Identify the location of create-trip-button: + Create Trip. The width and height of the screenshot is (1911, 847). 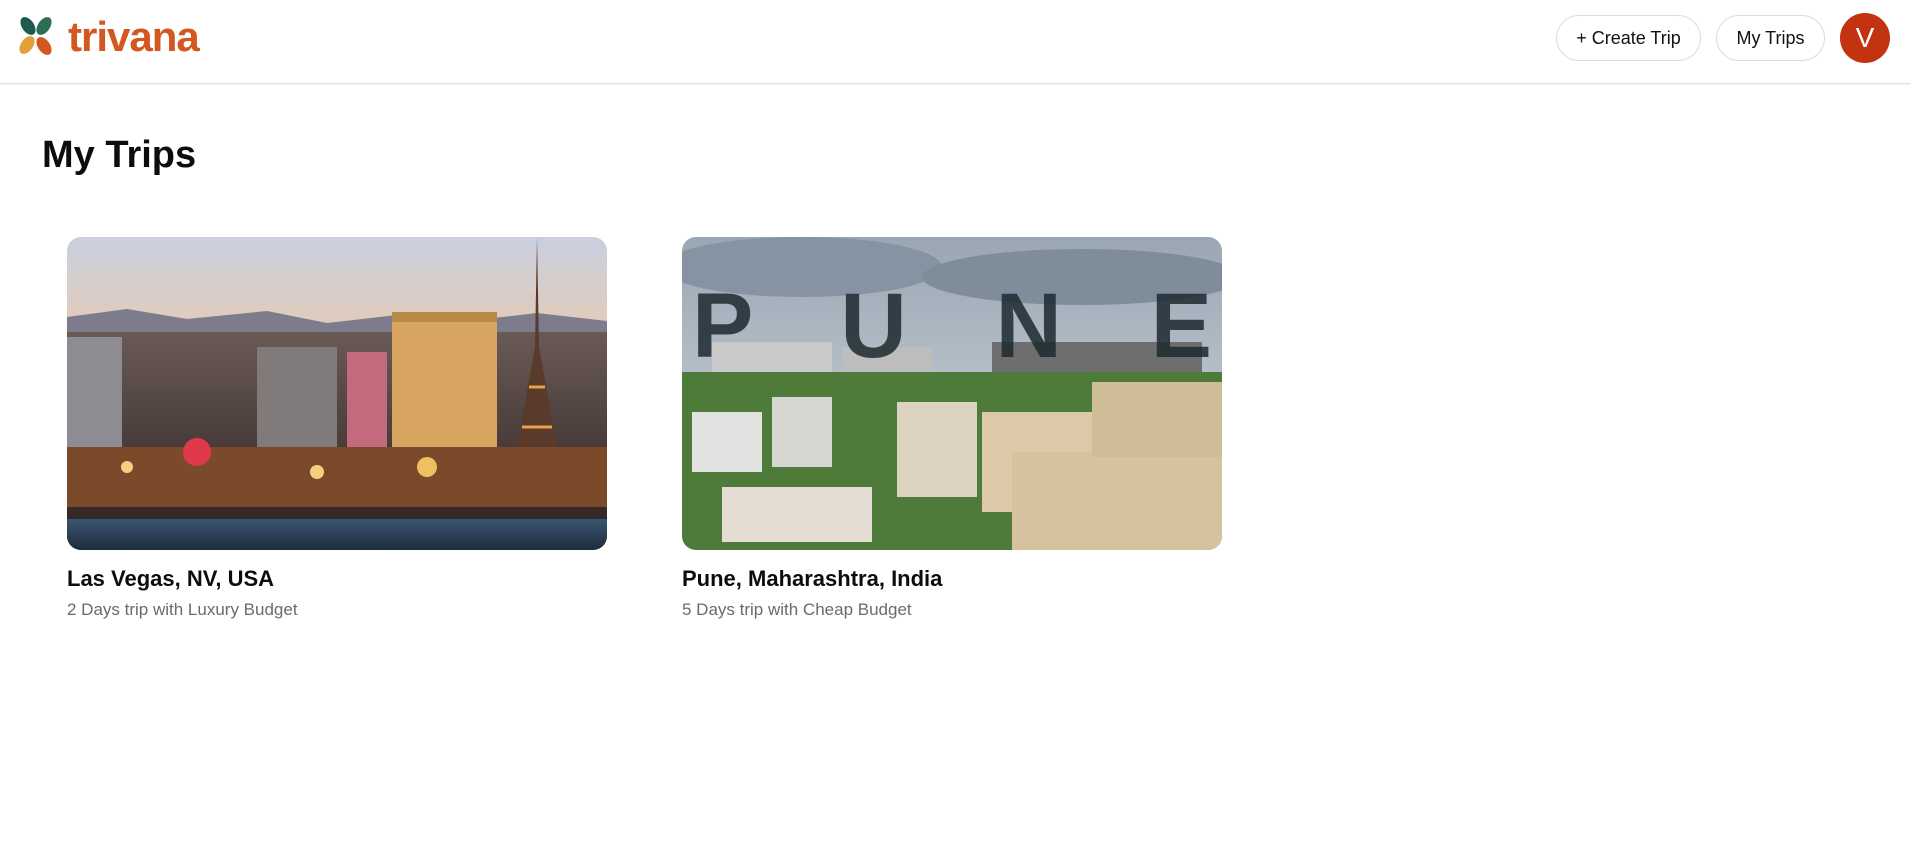
(1628, 38).